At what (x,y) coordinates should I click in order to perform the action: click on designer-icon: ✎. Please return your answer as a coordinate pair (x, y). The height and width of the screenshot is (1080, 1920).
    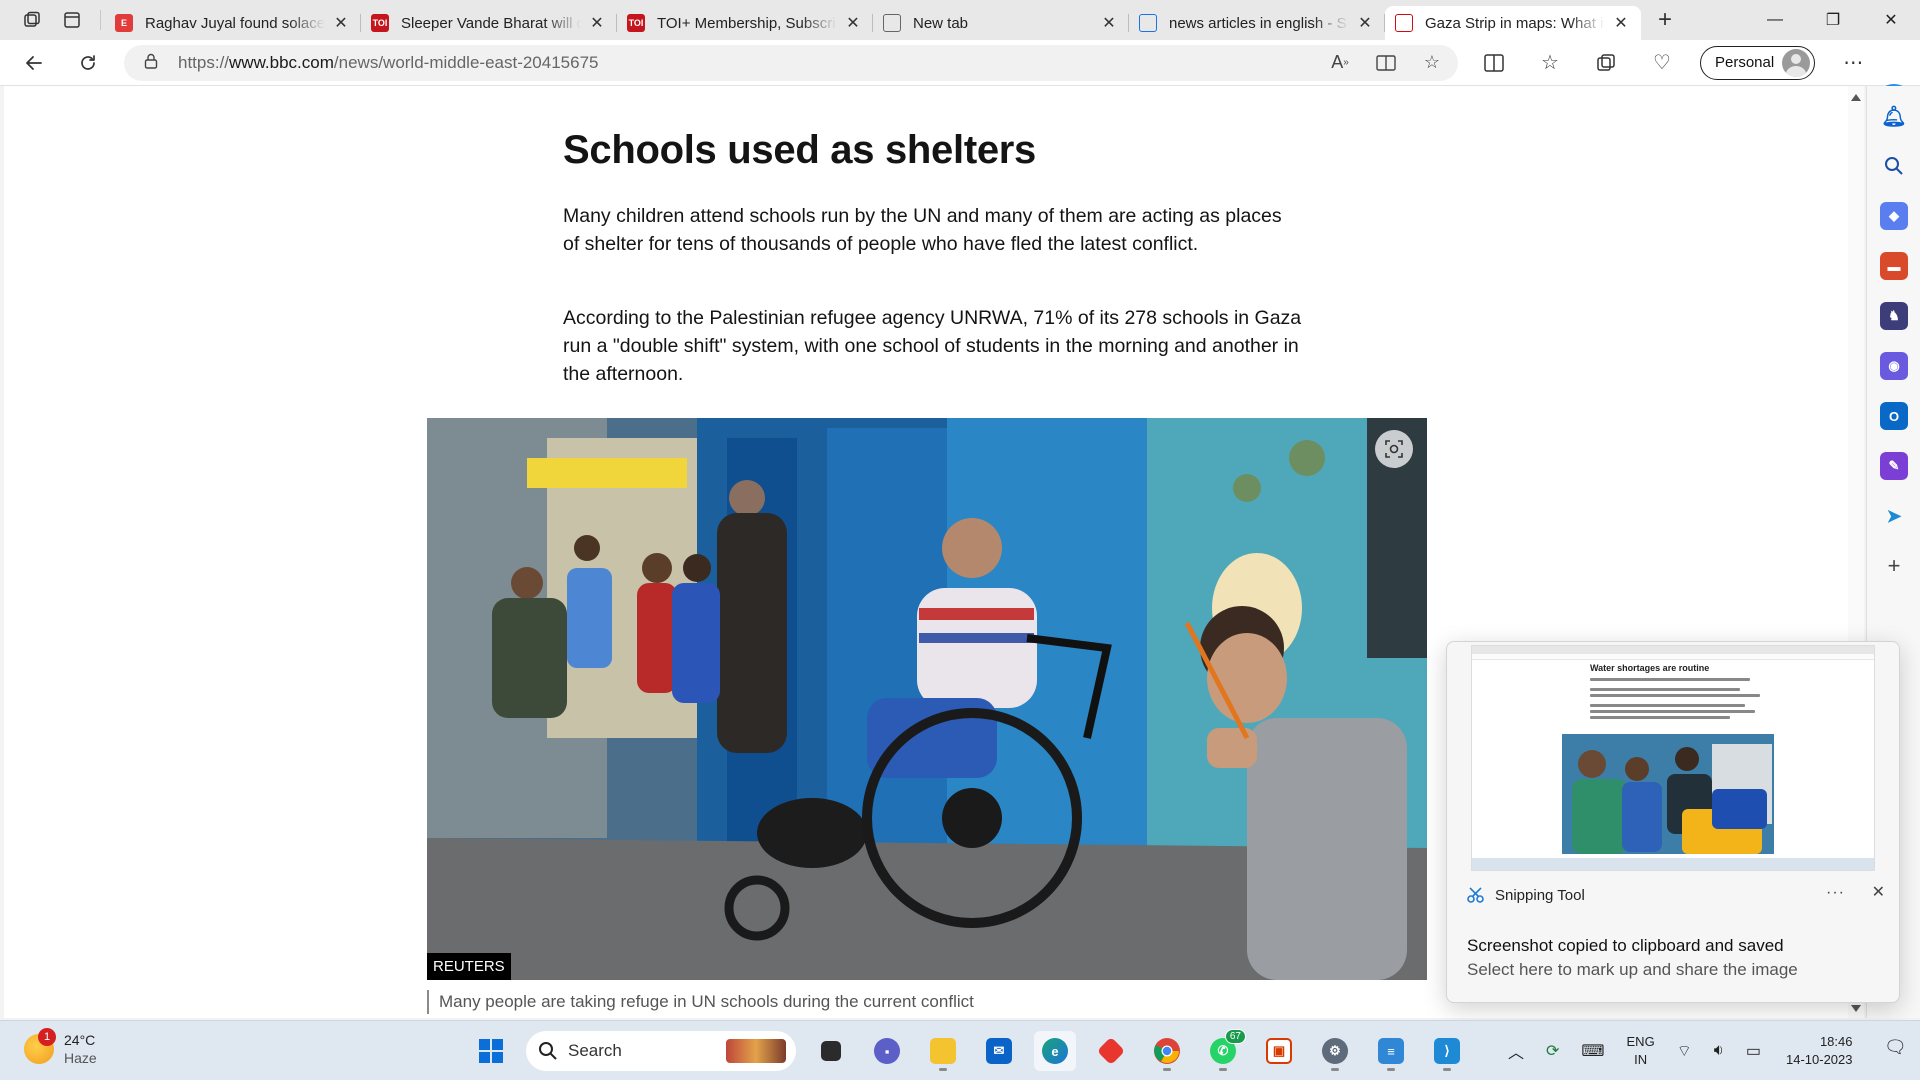
    Looking at the image, I should click on (1894, 466).